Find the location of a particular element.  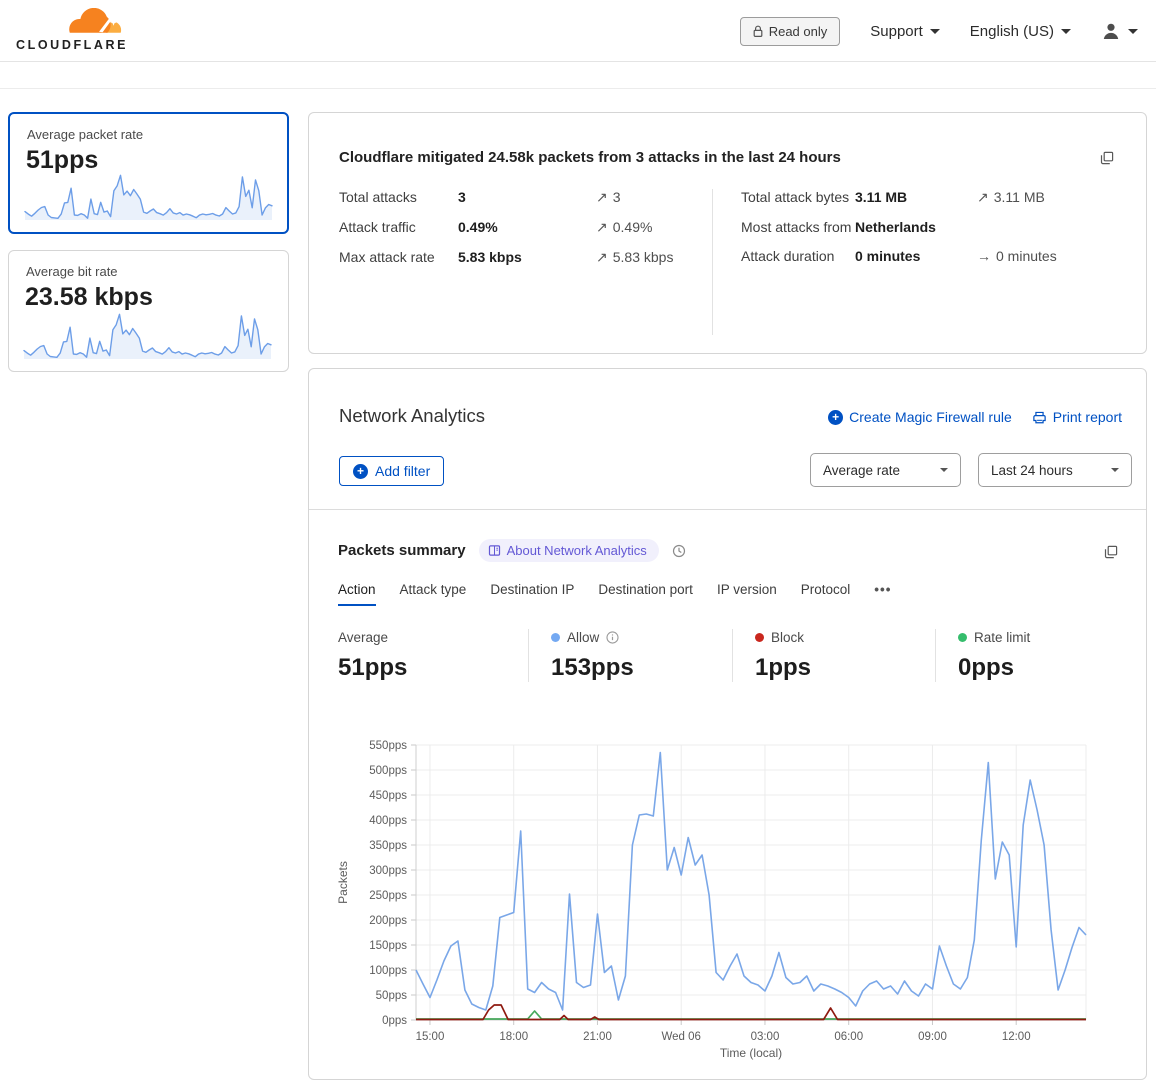

stat-rate-limit: Rate limit 0pps is located at coordinates (1015, 655).